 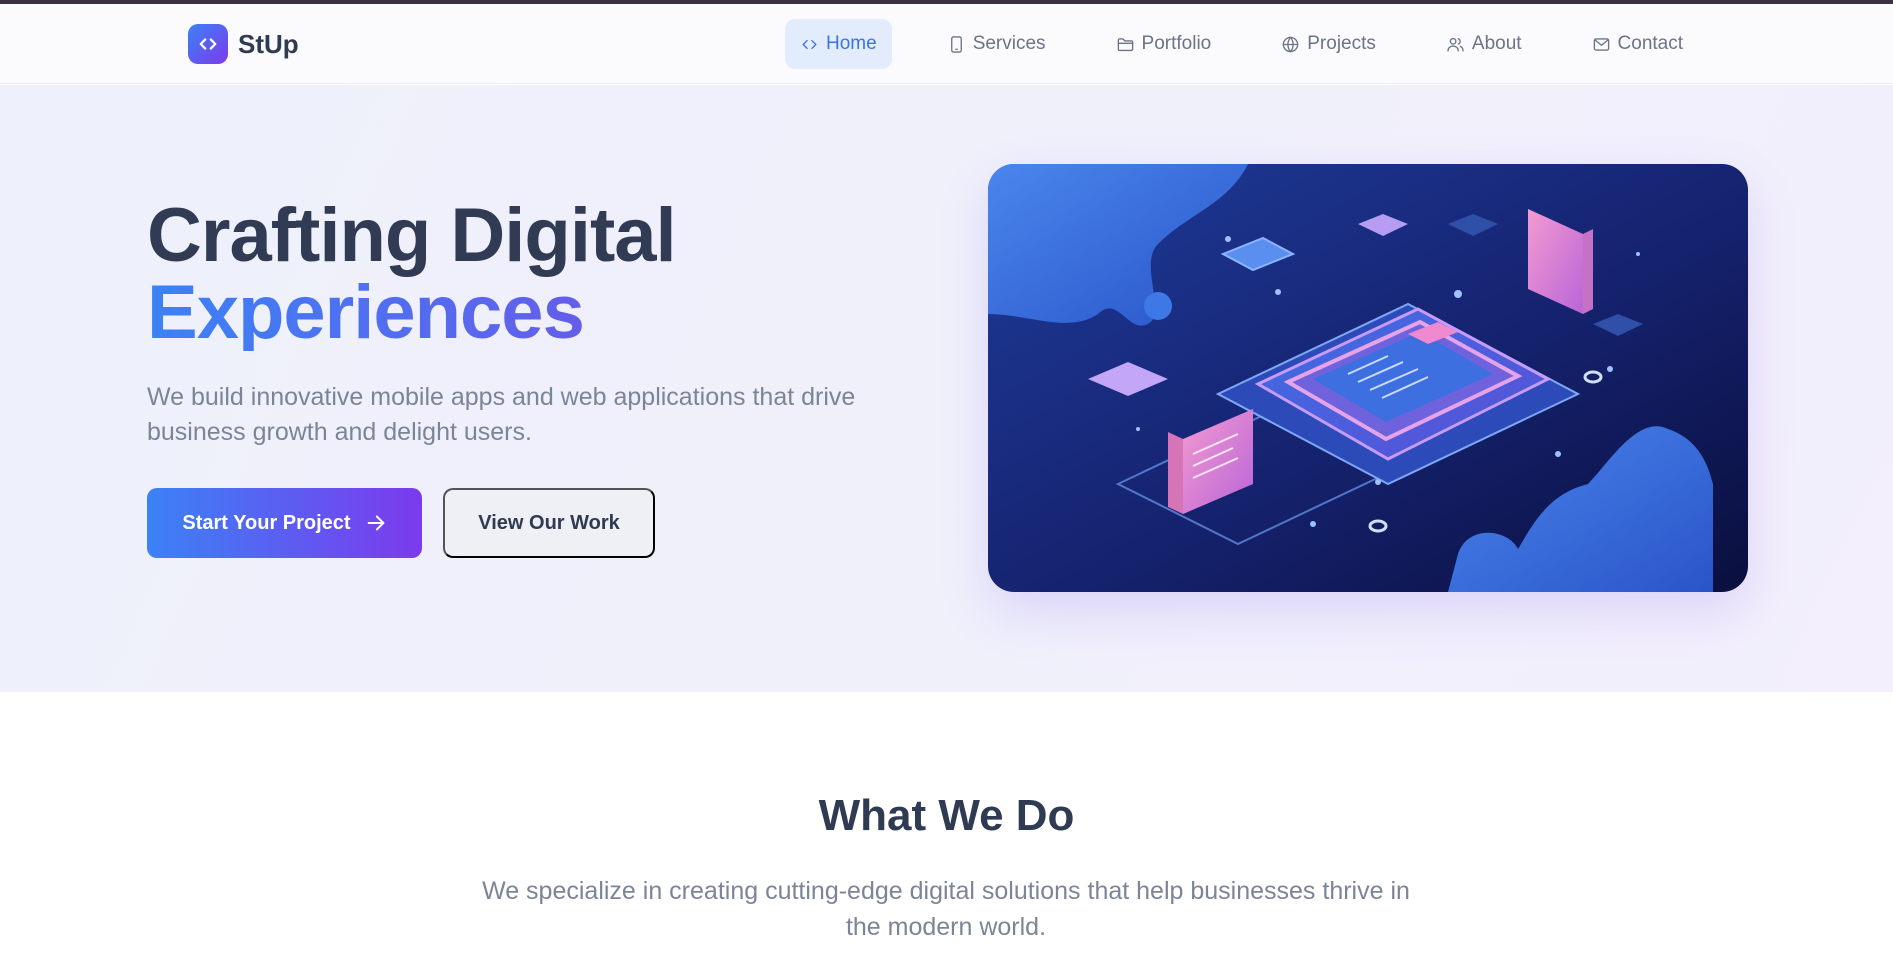 What do you see at coordinates (266, 522) in the screenshot?
I see `start-project-label: Start Your Project` at bounding box center [266, 522].